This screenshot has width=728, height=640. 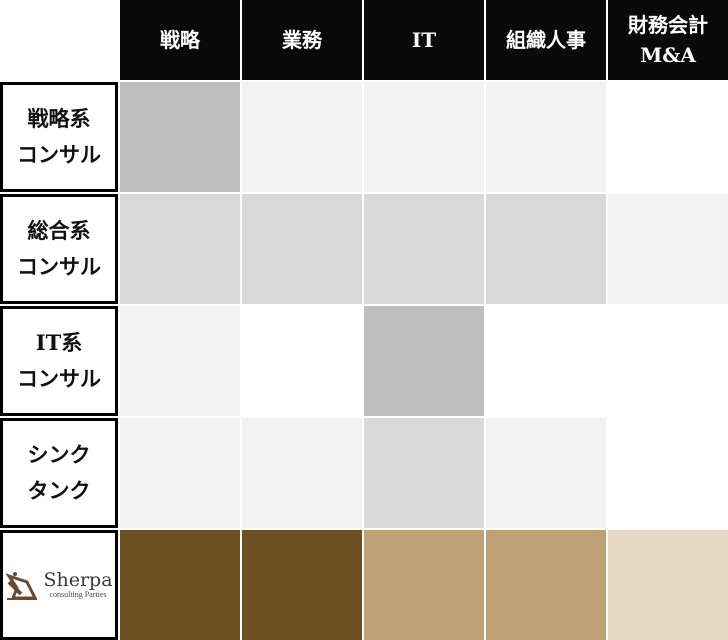 I want to click on row-label-logo: Sherpa consulting Parties, so click(x=59, y=585).